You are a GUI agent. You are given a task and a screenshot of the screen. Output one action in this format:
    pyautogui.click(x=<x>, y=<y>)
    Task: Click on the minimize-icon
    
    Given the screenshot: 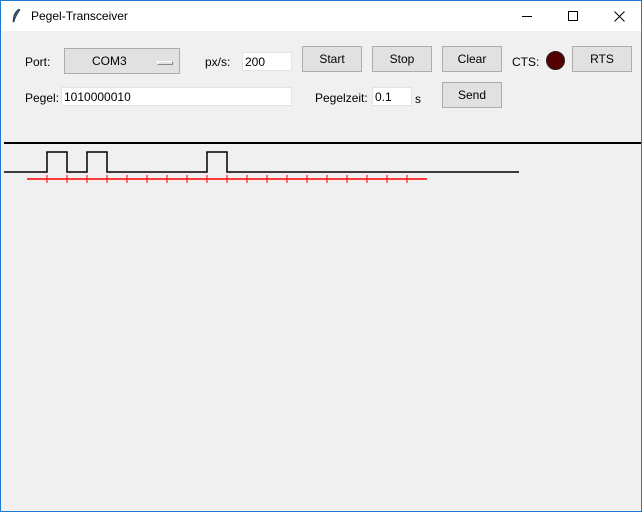 What is the action you would take?
    pyautogui.click(x=527, y=16)
    